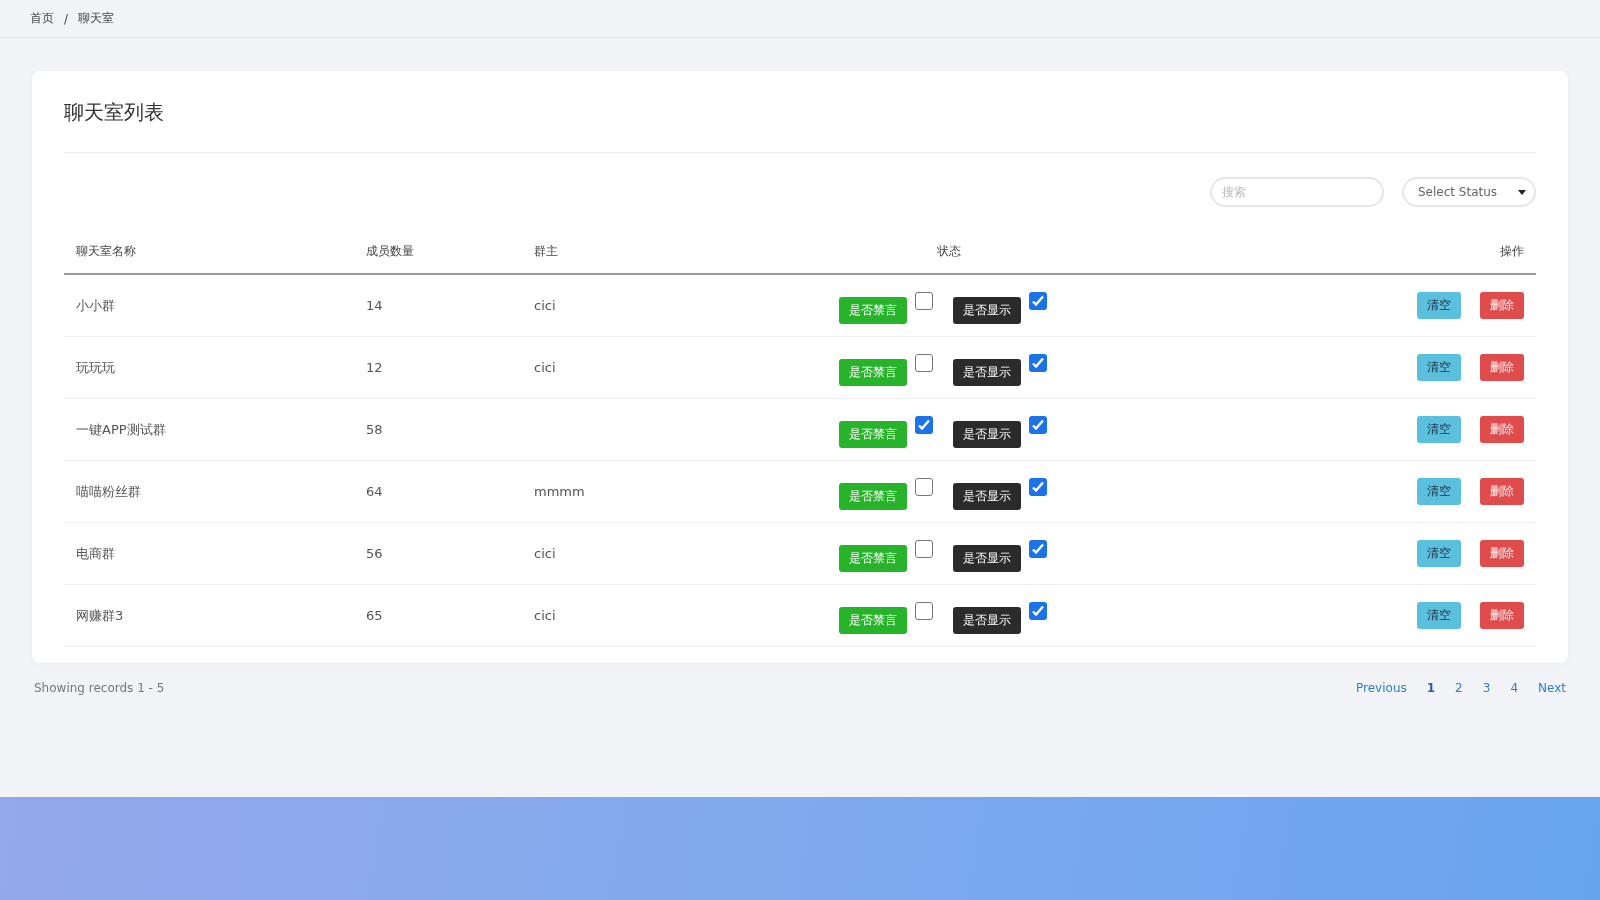 The width and height of the screenshot is (1600, 900). What do you see at coordinates (95, 305) in the screenshot?
I see `table-cell-text: 小小群` at bounding box center [95, 305].